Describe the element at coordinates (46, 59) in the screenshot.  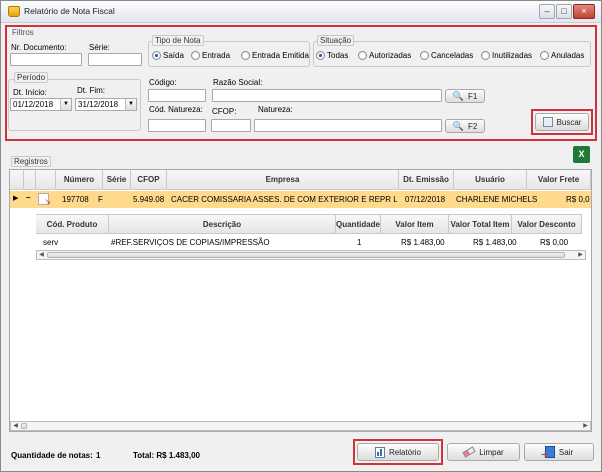
I see `nr-documento-input` at that location.